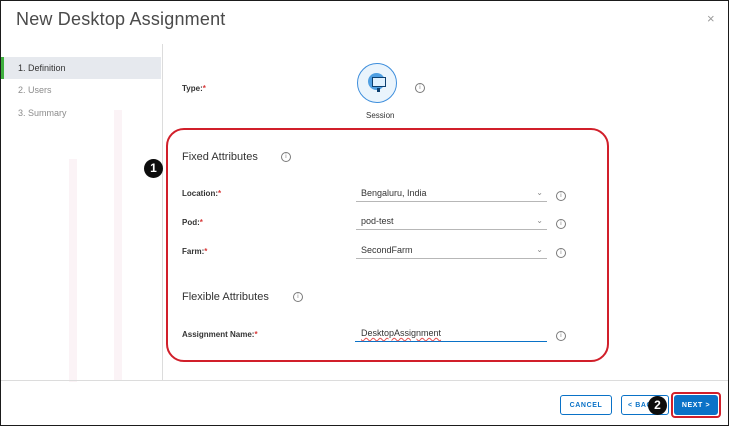  Describe the element at coordinates (225, 297) in the screenshot. I see `flexible-attributes-heading: Flexible Attributes` at that location.